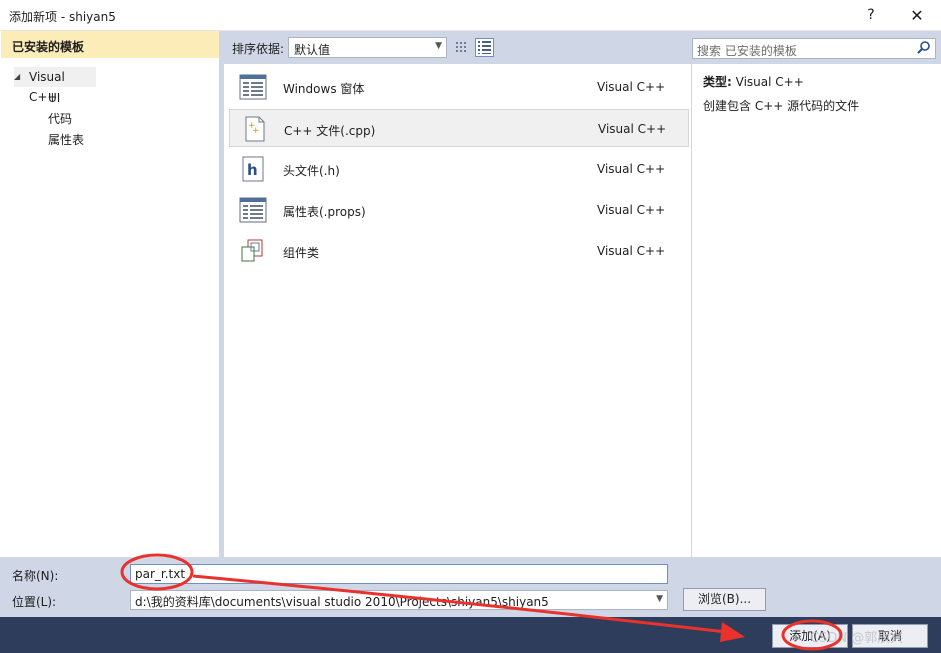 Image resolution: width=941 pixels, height=653 pixels. Describe the element at coordinates (917, 15) in the screenshot. I see `close-button: ✕` at that location.